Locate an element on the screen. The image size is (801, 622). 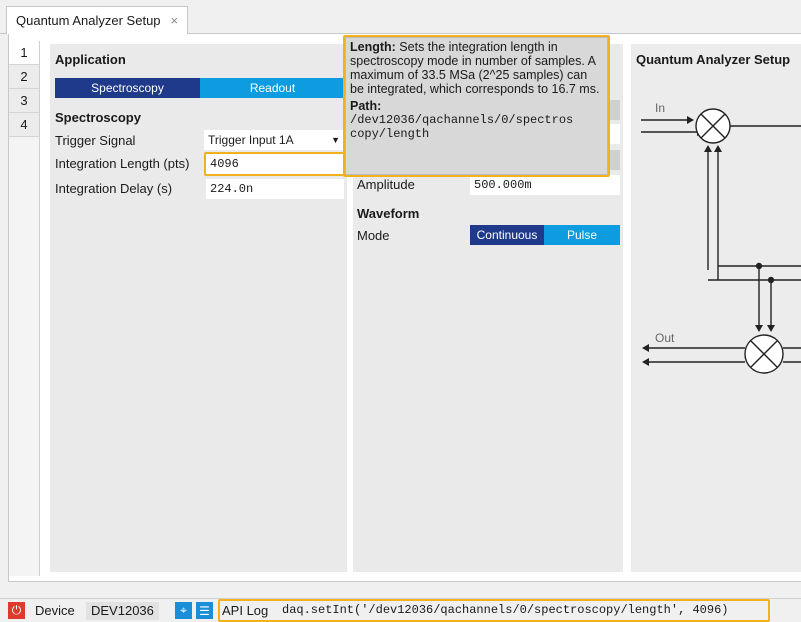
integration-delay-label: Integration Delay (s) is located at coordinates (114, 188).